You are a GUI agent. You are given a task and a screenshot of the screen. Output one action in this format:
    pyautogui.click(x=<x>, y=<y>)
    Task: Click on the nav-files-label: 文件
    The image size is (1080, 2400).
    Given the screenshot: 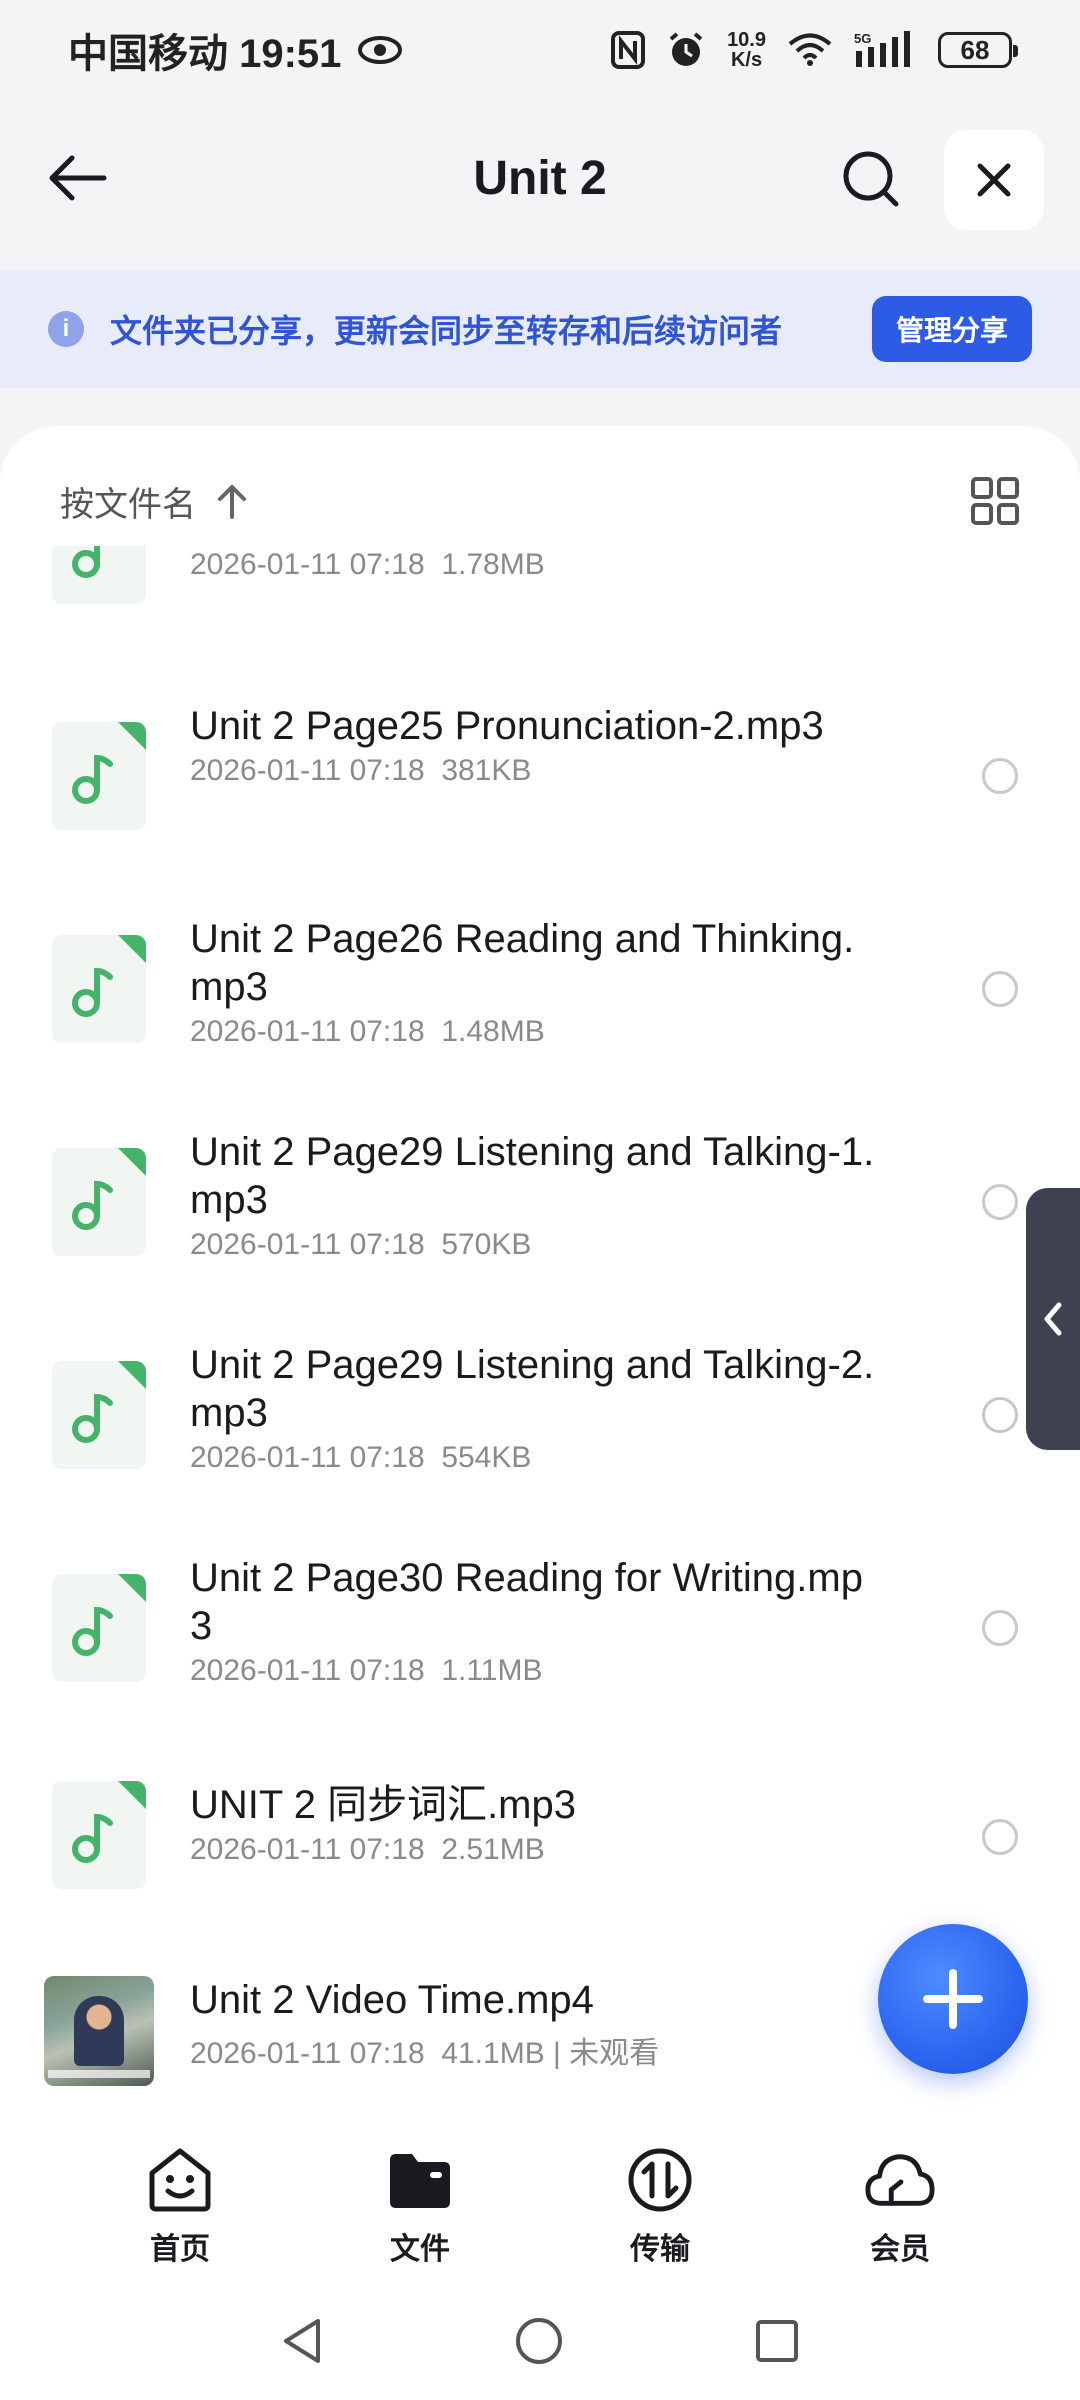 What is the action you would take?
    pyautogui.click(x=420, y=2249)
    